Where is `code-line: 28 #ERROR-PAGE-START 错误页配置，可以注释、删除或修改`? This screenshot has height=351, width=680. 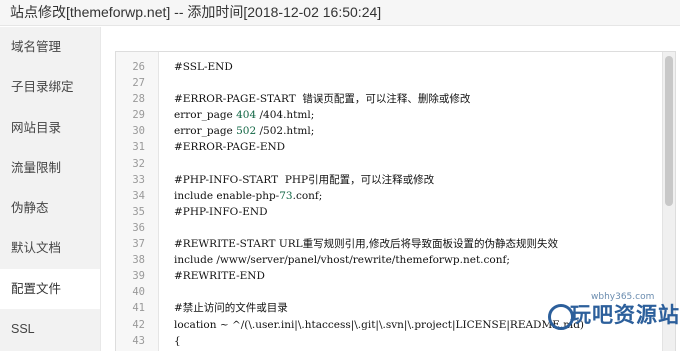 code-line: 28 #ERROR-PAGE-START 错误页配置，可以注释、删除或修改 is located at coordinates (395, 99).